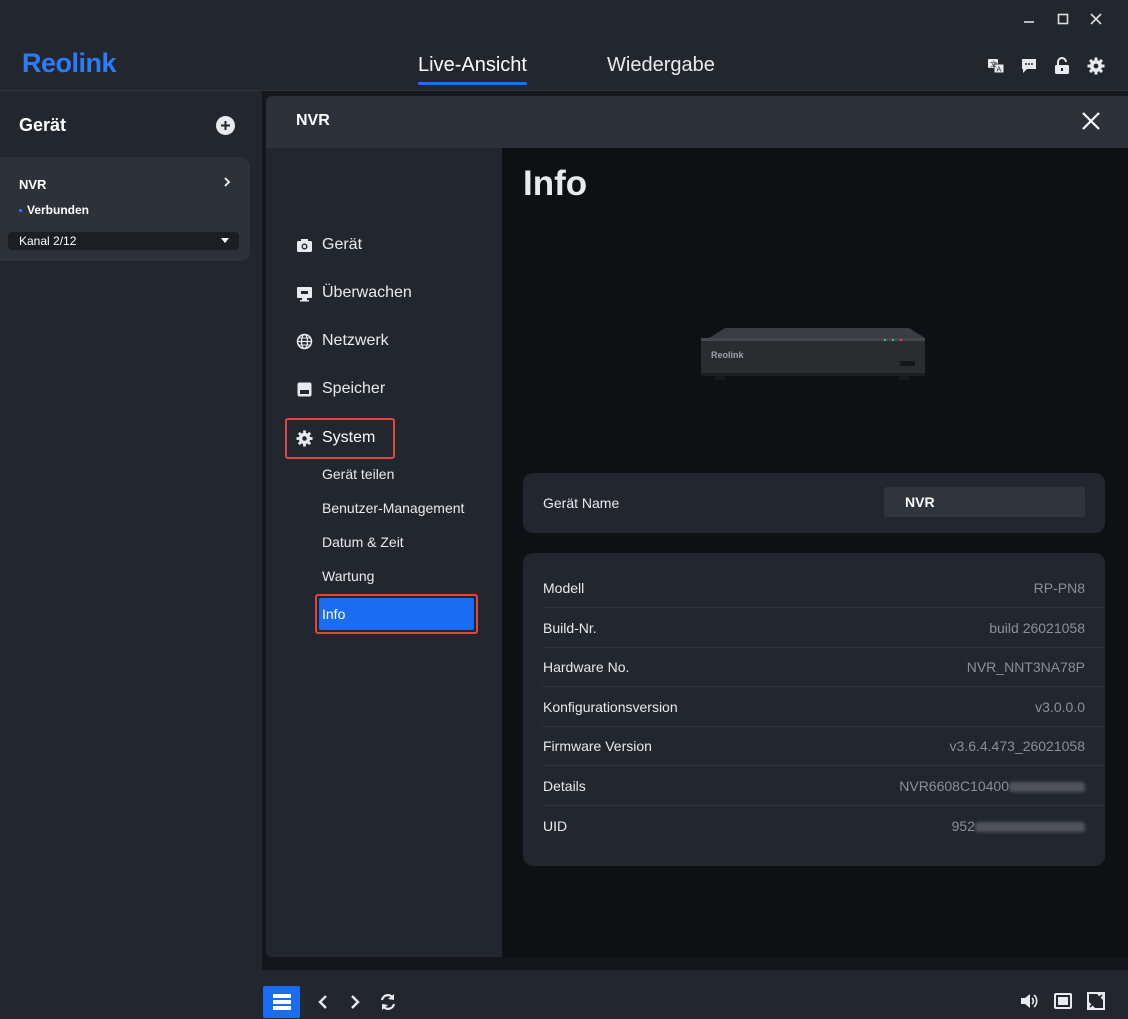 The image size is (1128, 1019). I want to click on nvr-device-image: Reolink, so click(813, 356).